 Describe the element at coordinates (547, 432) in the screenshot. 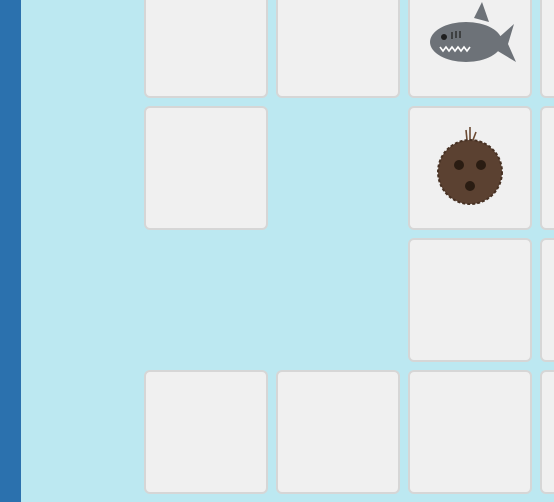

I see `board-tile-r3-c3` at that location.